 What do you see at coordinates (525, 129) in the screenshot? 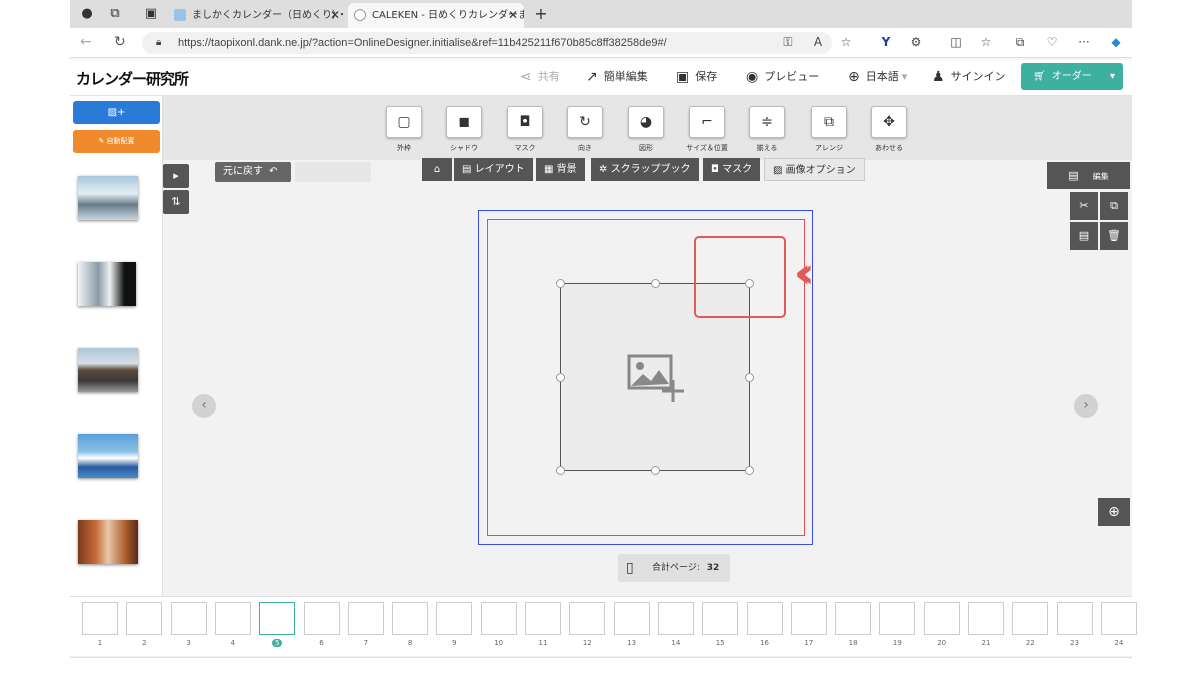
I see `tool-mask: ◘ マスク` at bounding box center [525, 129].